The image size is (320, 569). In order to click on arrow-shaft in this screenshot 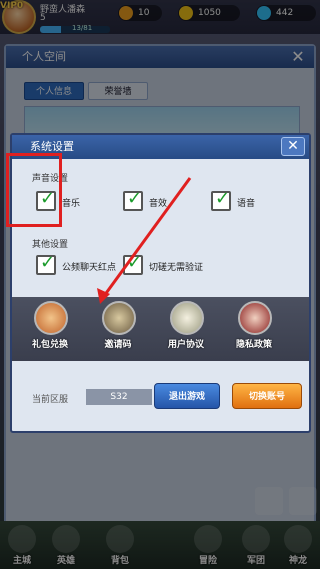, I will do `click(147, 237)`.